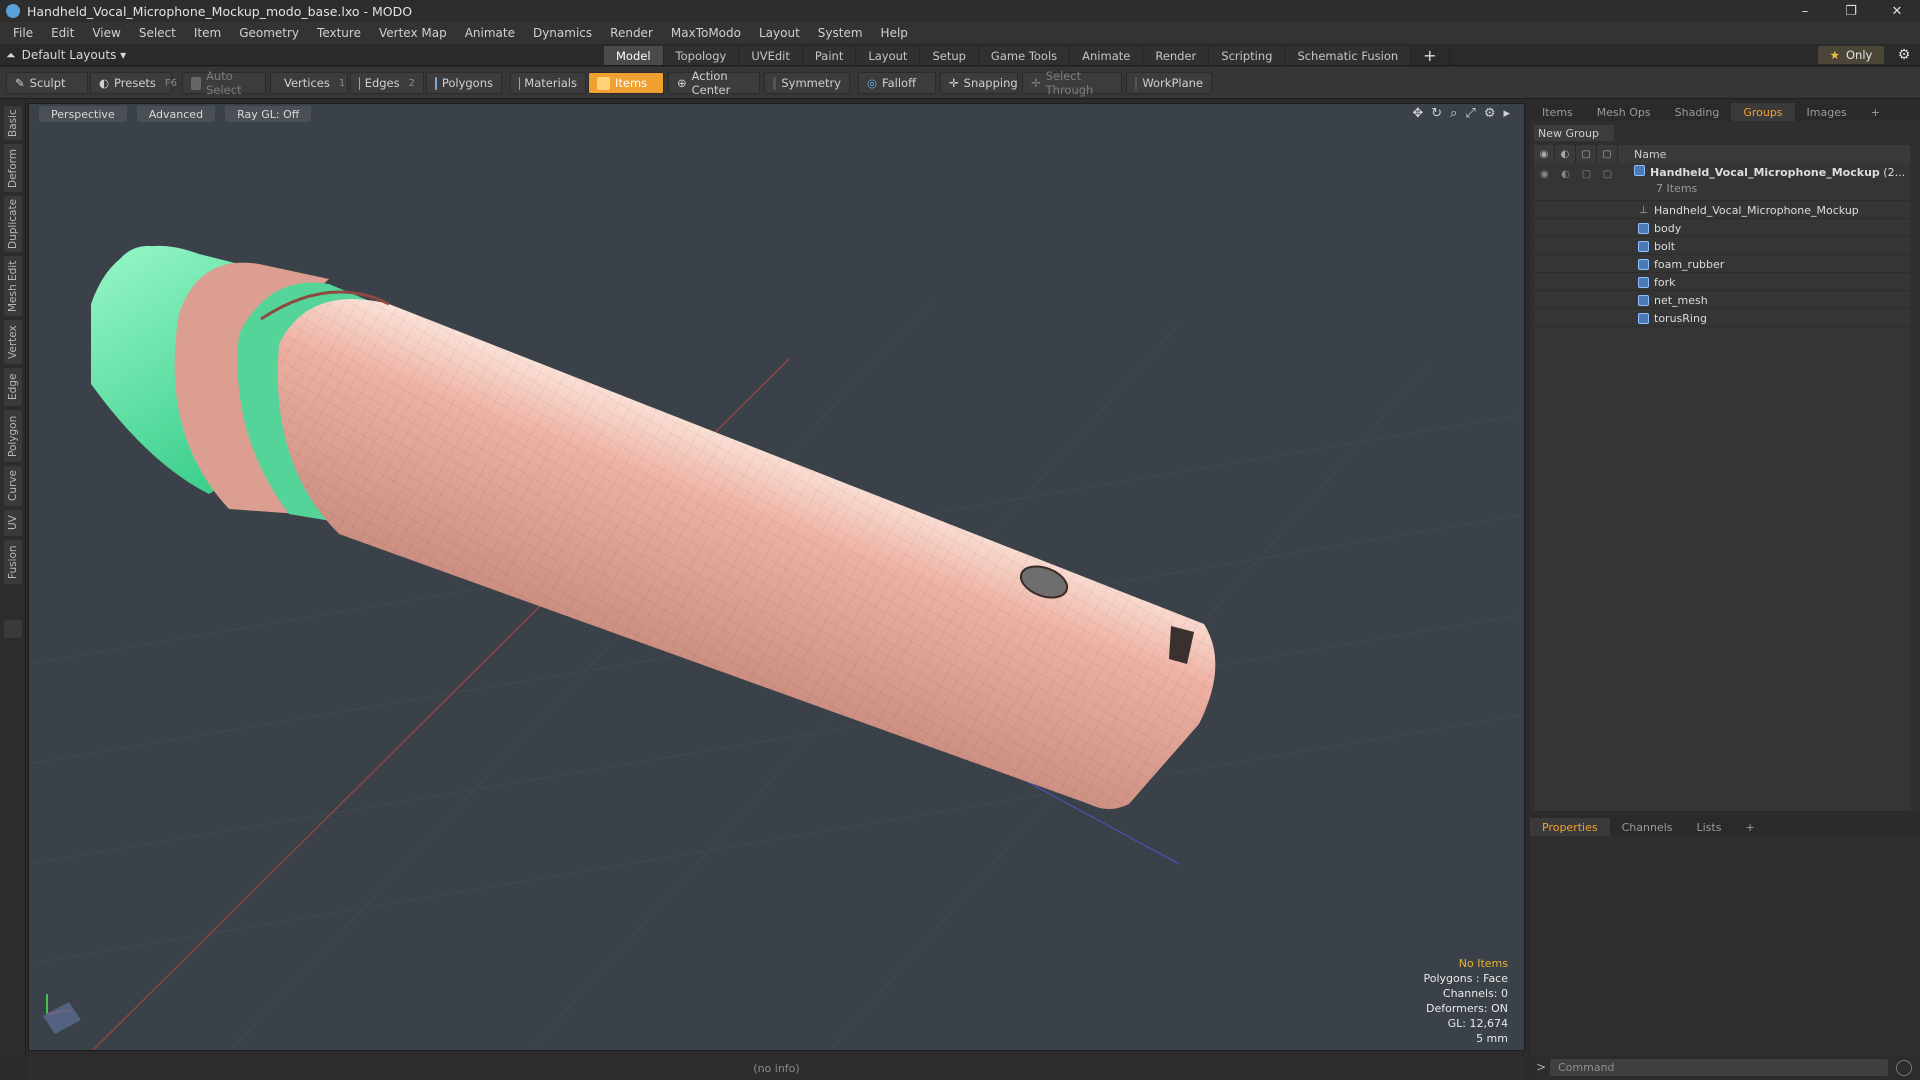 The image size is (1920, 1080). What do you see at coordinates (13, 436) in the screenshot?
I see `vtab-polygon: Polygon` at bounding box center [13, 436].